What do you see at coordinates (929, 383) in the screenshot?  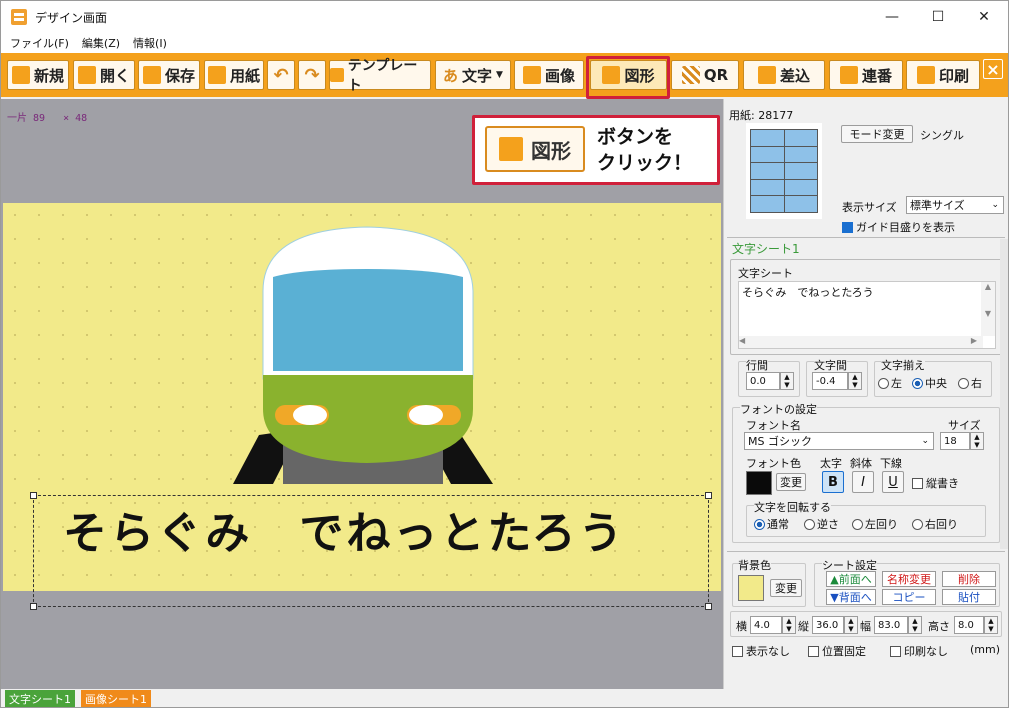 I see `align-center-radio: 中央` at bounding box center [929, 383].